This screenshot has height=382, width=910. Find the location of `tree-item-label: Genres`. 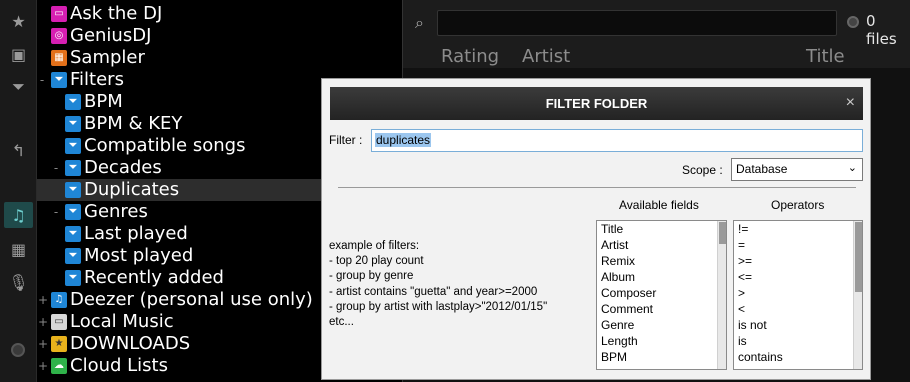

tree-item-label: Genres is located at coordinates (116, 211).